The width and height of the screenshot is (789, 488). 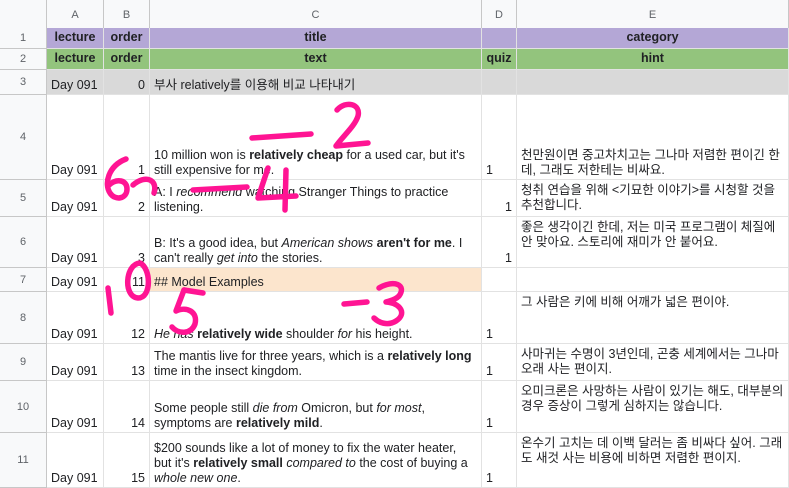 I want to click on order-value: 3, so click(x=141, y=258).